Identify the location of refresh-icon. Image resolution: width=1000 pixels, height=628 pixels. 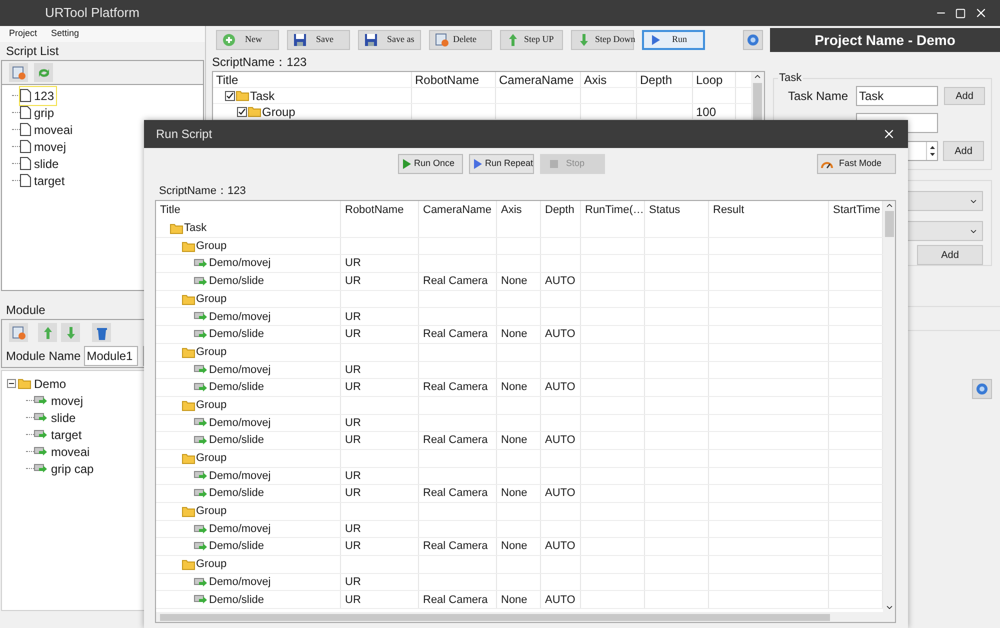
(43, 72).